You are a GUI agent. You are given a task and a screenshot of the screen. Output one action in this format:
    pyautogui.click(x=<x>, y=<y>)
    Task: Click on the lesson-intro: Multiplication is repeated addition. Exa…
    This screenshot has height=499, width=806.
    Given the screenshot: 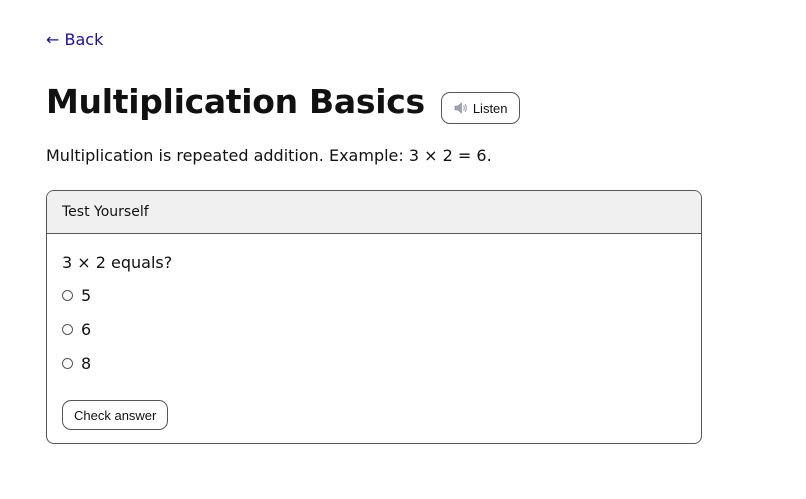 What is the action you would take?
    pyautogui.click(x=269, y=155)
    